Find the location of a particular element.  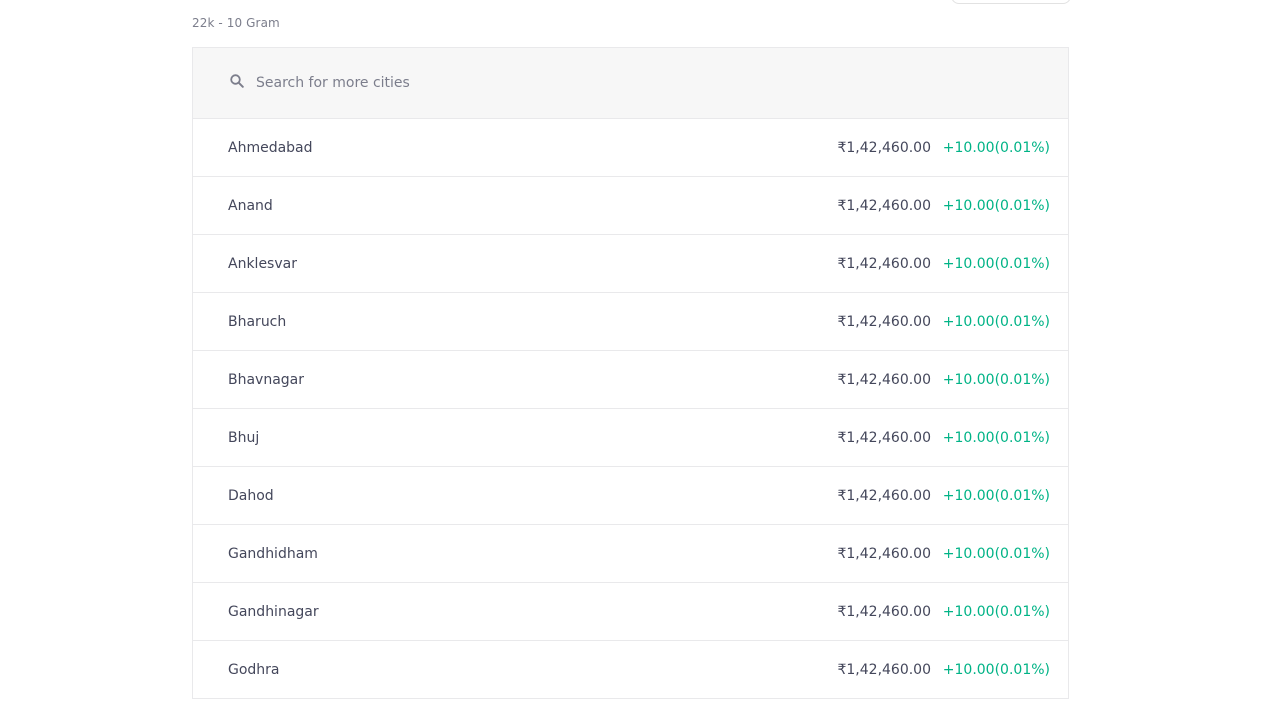

table-row: Dahod ₹1,42,460.00 +10.00(0.01%) is located at coordinates (630, 496).